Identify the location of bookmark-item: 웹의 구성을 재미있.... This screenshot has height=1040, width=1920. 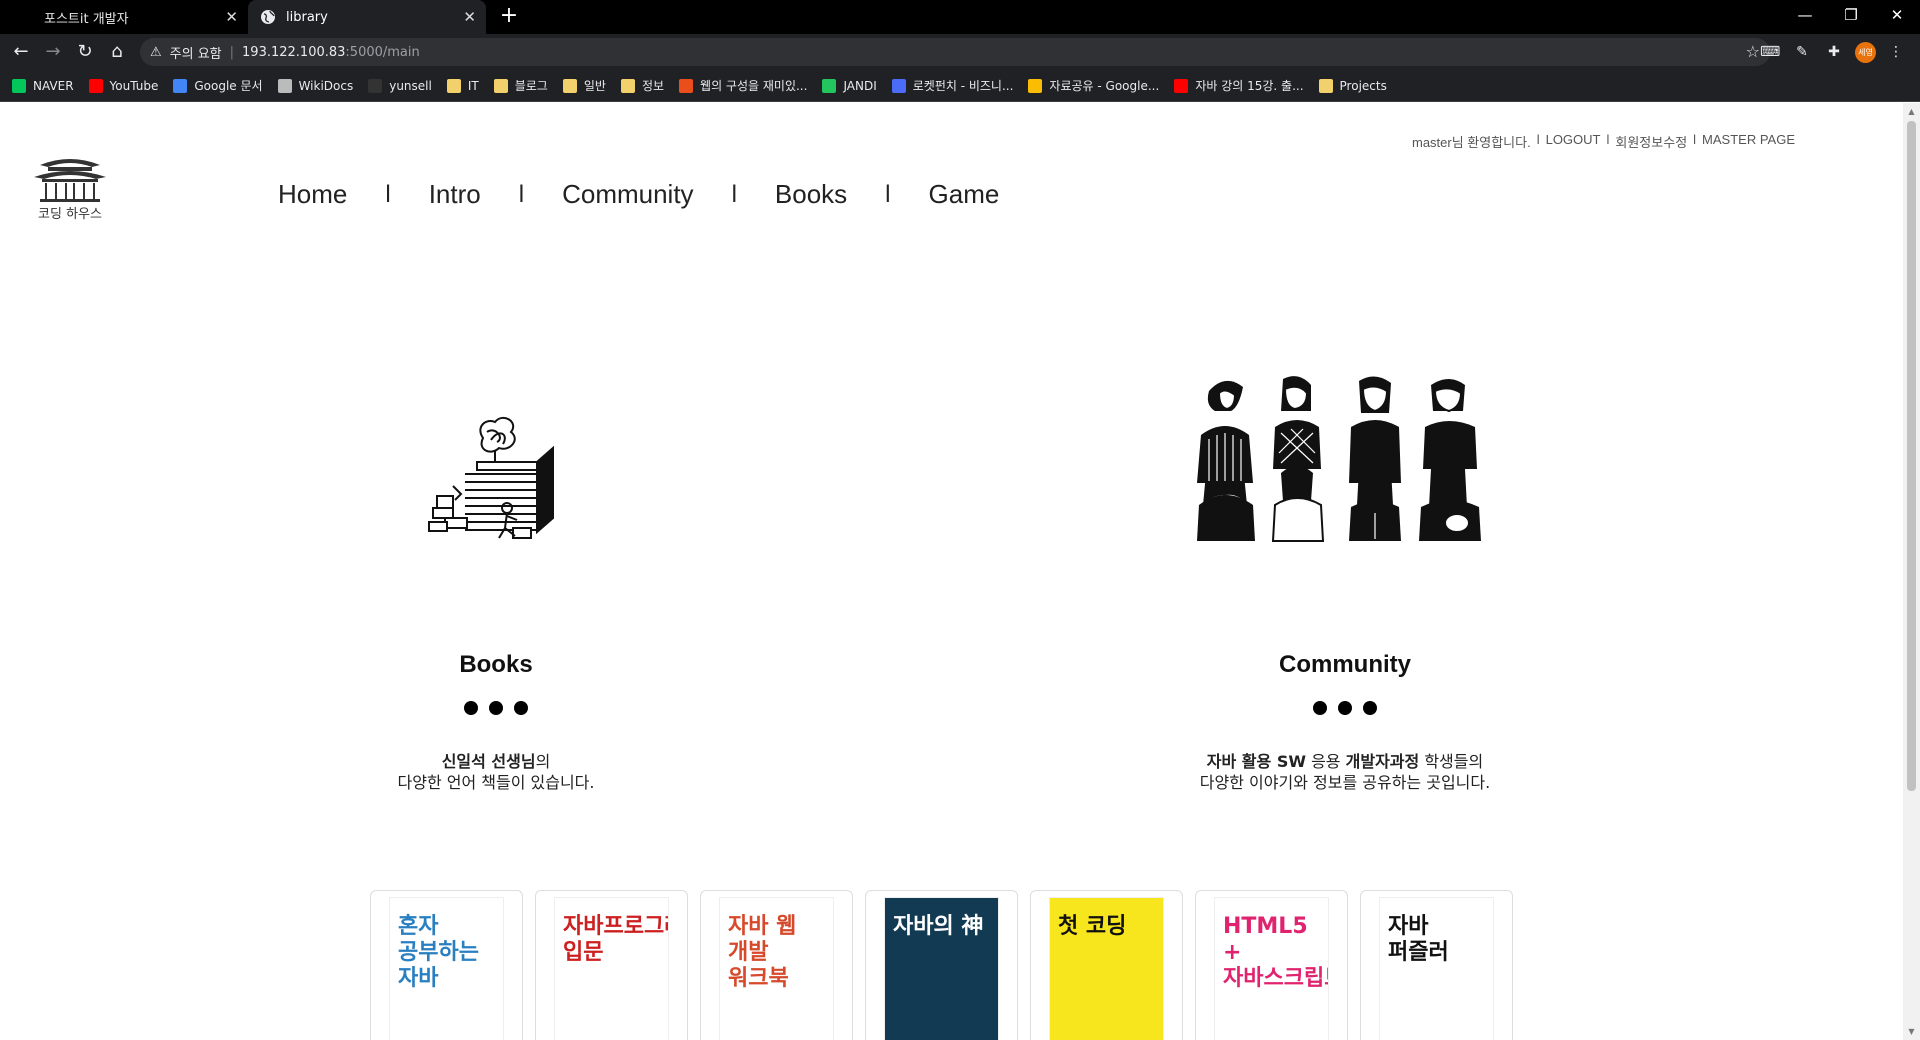
(743, 85).